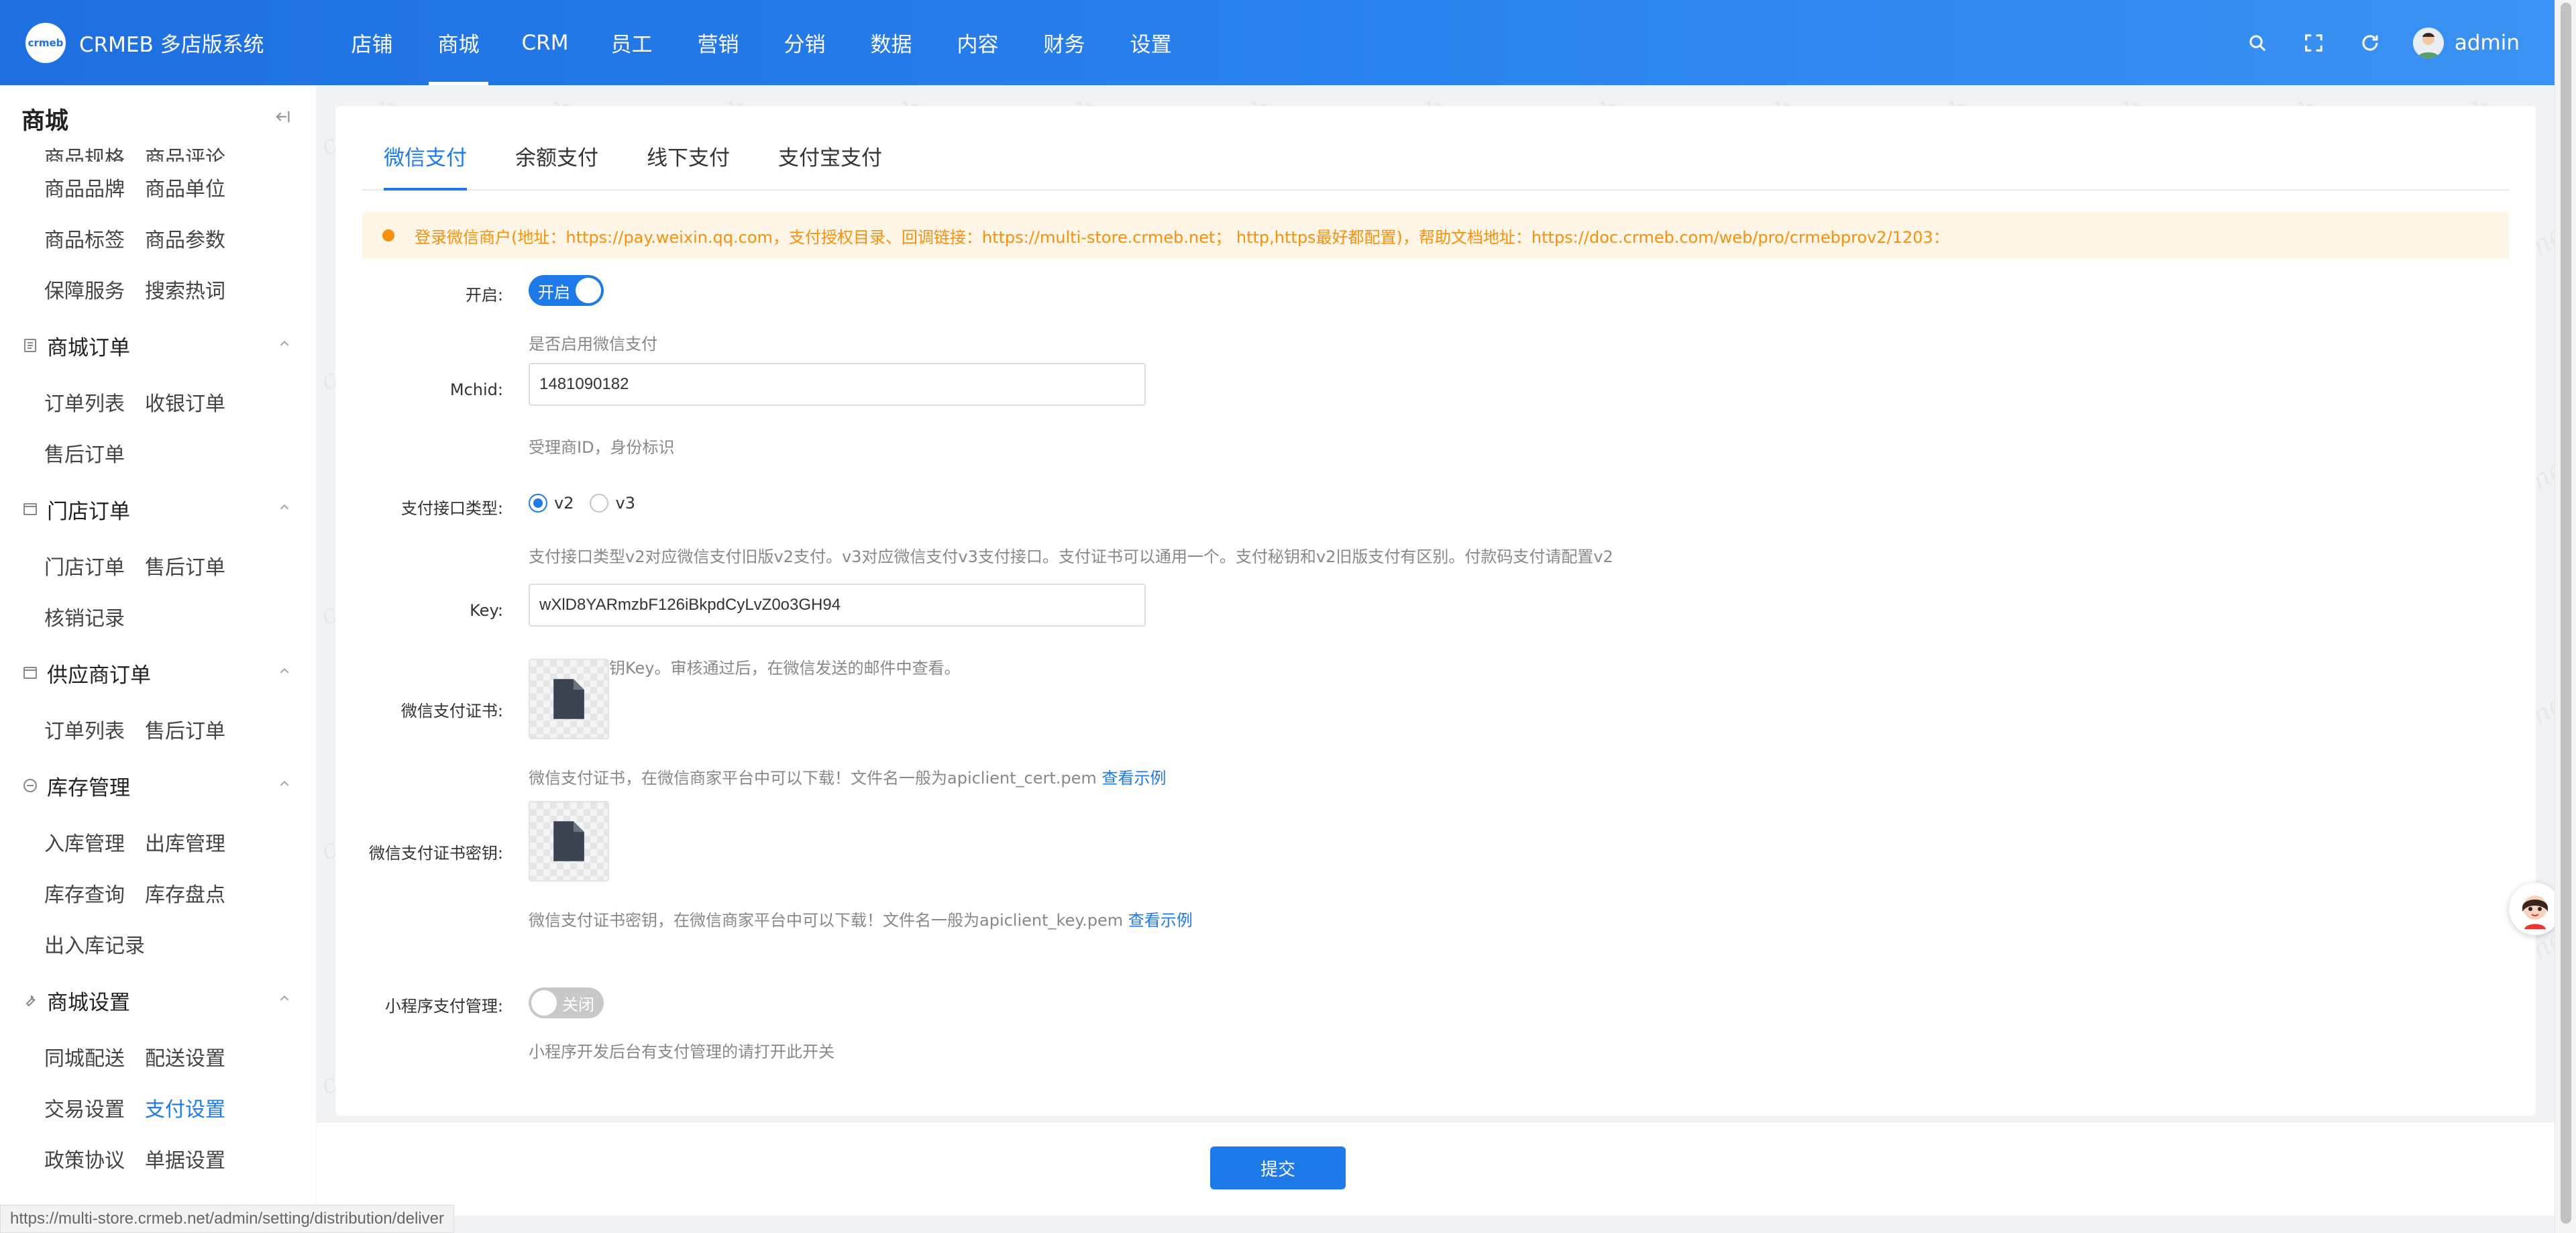 This screenshot has height=1233, width=2576. Describe the element at coordinates (72, 1107) in the screenshot. I see `sidebar-item: 交易设置` at that location.